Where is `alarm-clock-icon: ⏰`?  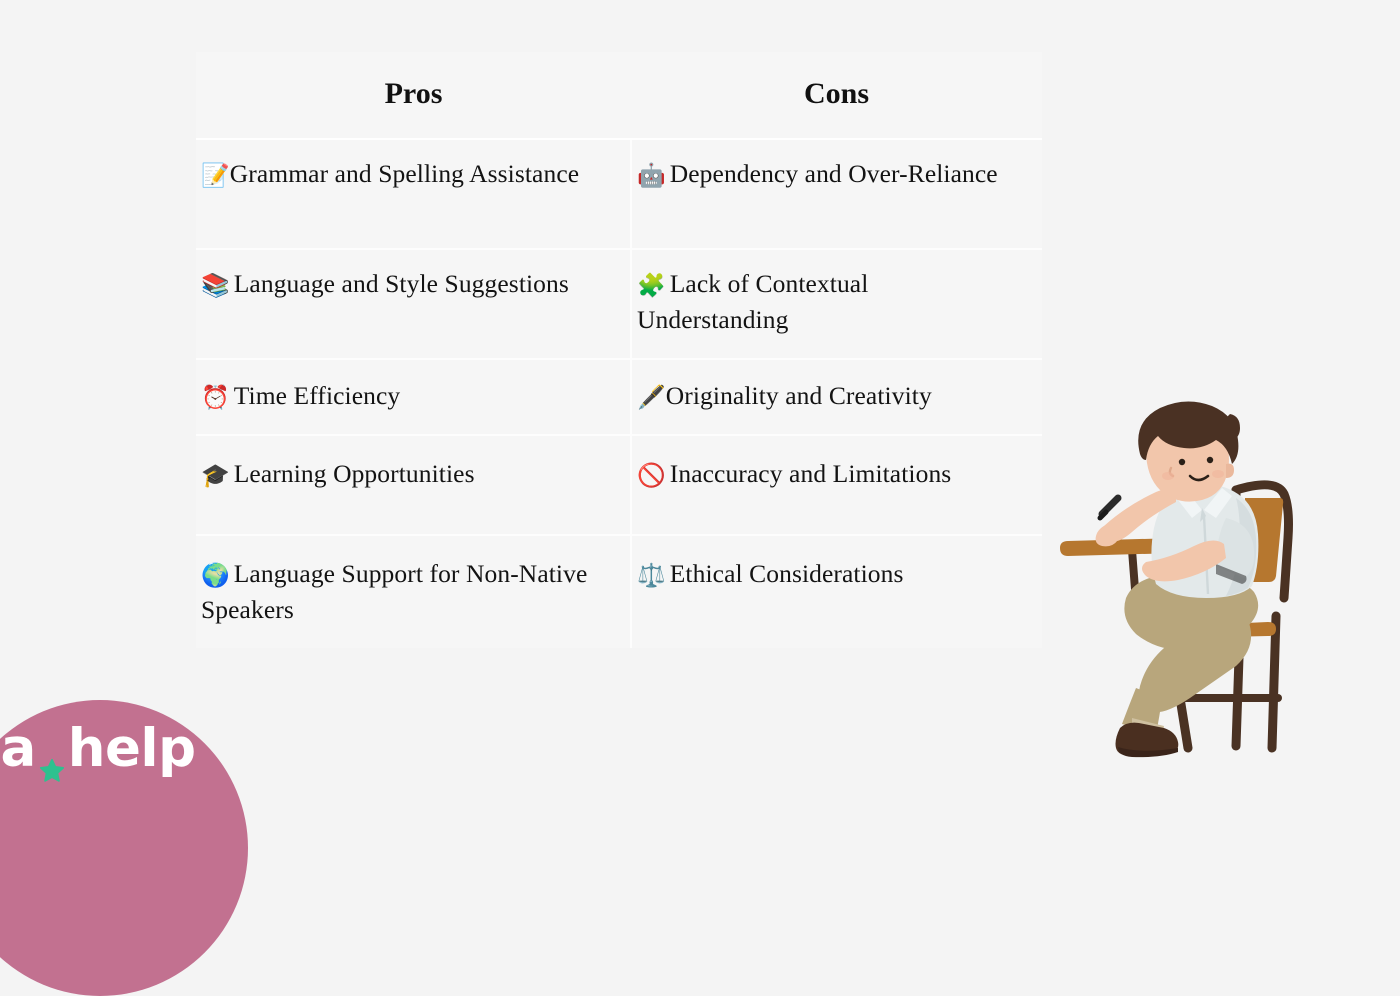
alarm-clock-icon: ⏰ is located at coordinates (215, 398).